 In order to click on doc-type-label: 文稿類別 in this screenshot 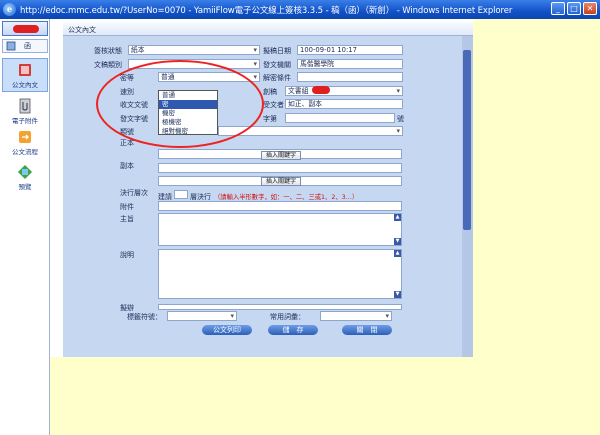, I will do `click(108, 65)`.